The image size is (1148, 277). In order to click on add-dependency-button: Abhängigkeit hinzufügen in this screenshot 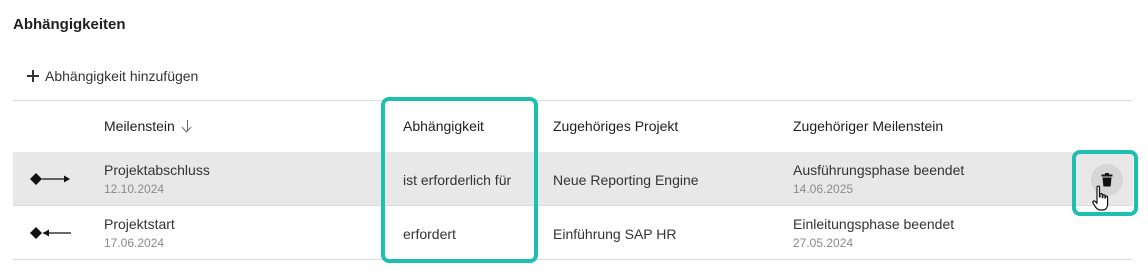, I will do `click(112, 76)`.